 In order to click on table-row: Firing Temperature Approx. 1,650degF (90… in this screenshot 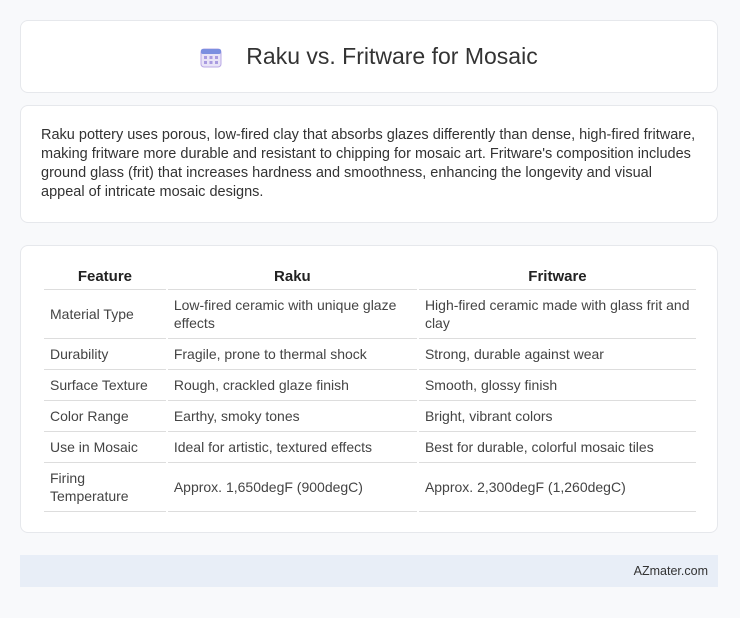, I will do `click(370, 487)`.